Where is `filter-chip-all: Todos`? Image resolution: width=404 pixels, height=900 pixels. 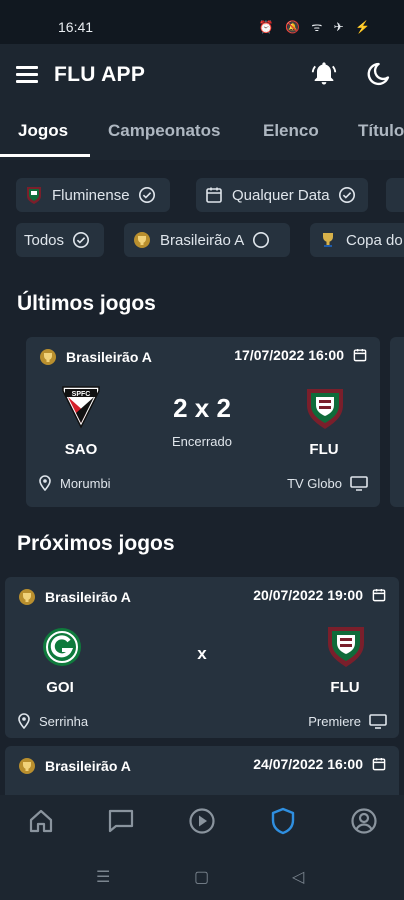 filter-chip-all: Todos is located at coordinates (60, 240).